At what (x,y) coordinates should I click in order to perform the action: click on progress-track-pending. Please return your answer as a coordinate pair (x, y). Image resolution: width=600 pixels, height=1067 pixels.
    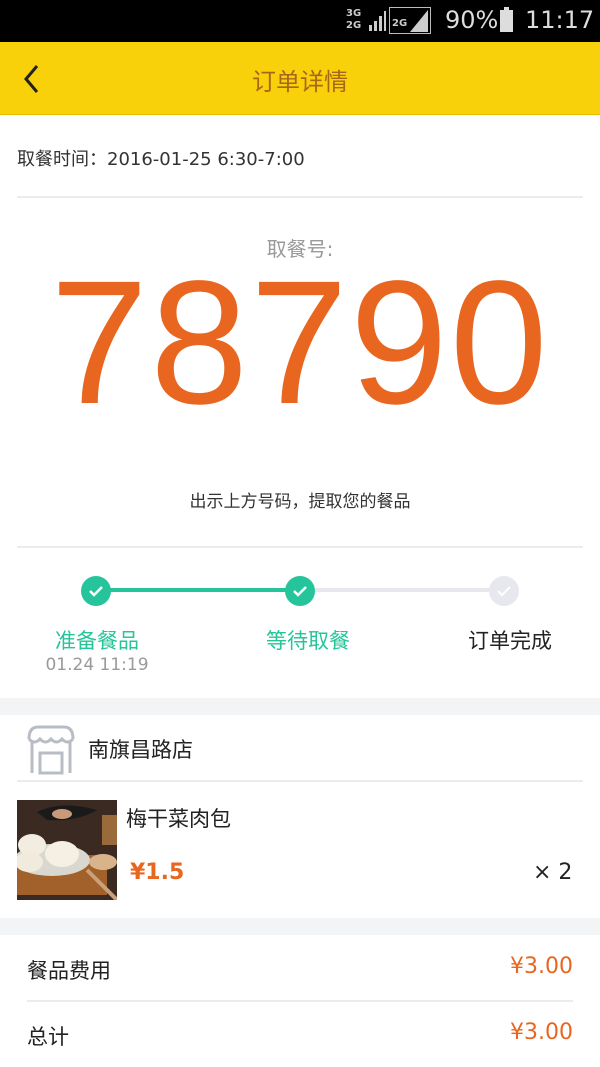
    Looking at the image, I should click on (404, 590).